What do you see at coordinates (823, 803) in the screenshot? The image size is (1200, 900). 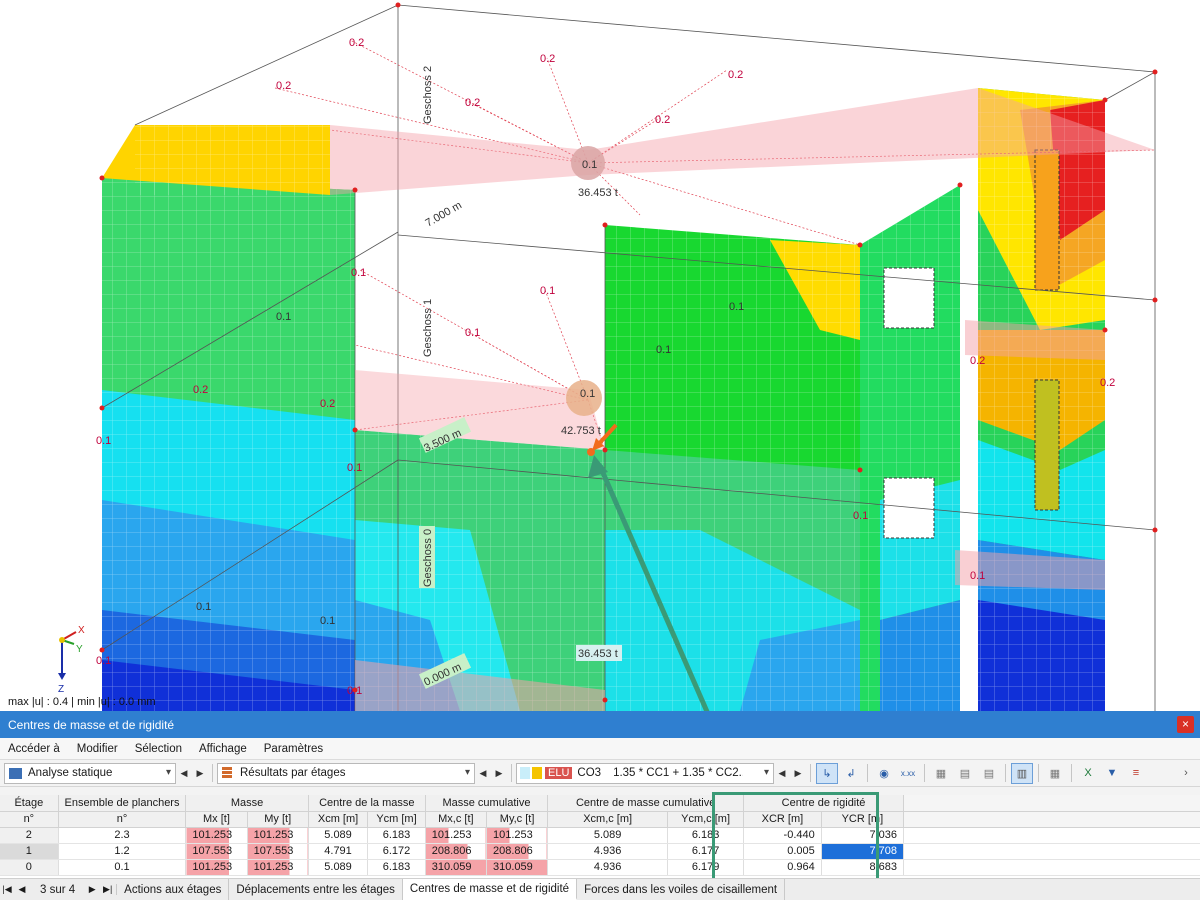 I see `col-group-stiffness-centre: Centre de rigidité` at bounding box center [823, 803].